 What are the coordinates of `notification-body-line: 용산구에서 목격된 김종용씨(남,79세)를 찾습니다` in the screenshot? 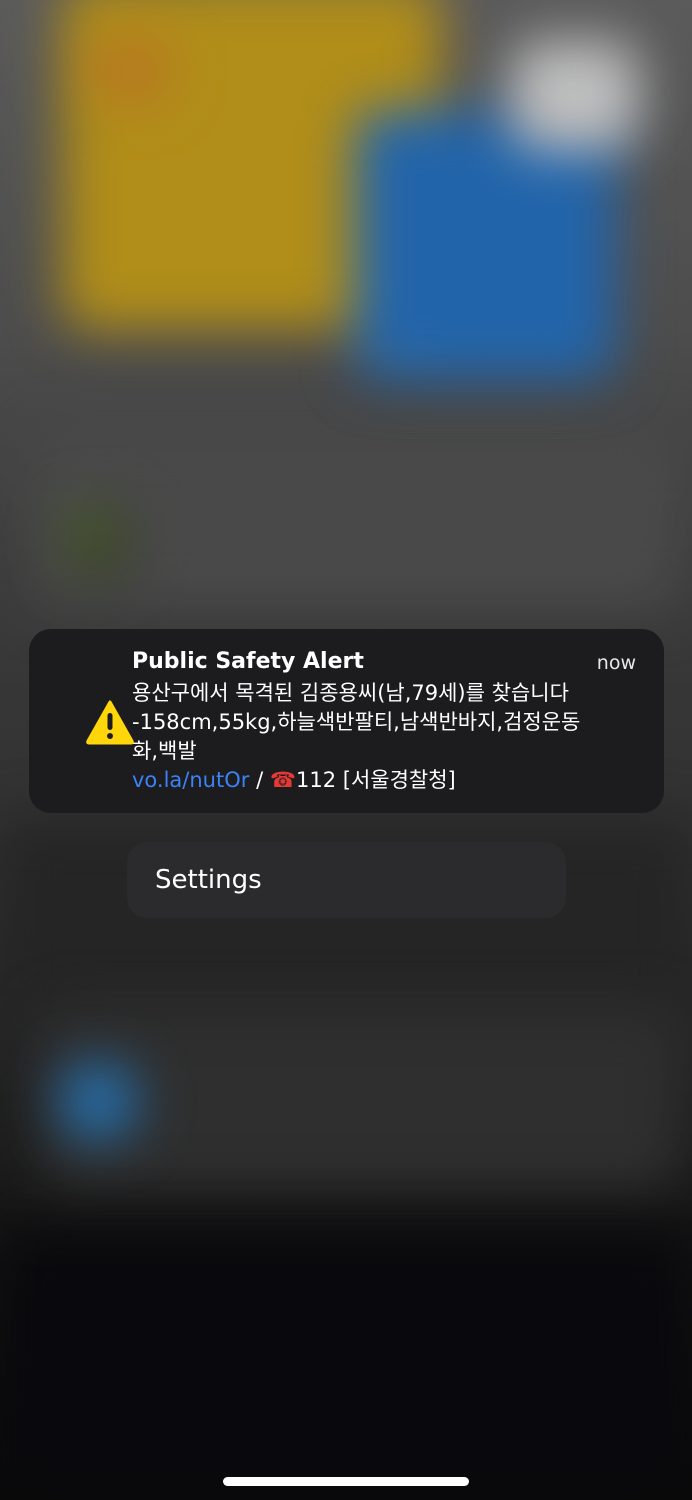 It's located at (350, 693).